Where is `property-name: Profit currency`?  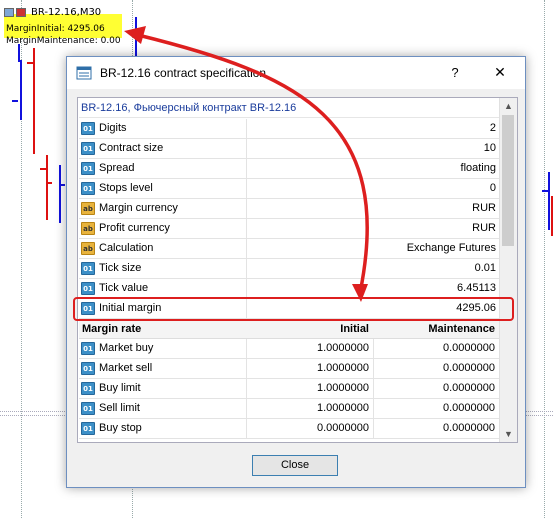
property-name: Profit currency is located at coordinates (134, 228).